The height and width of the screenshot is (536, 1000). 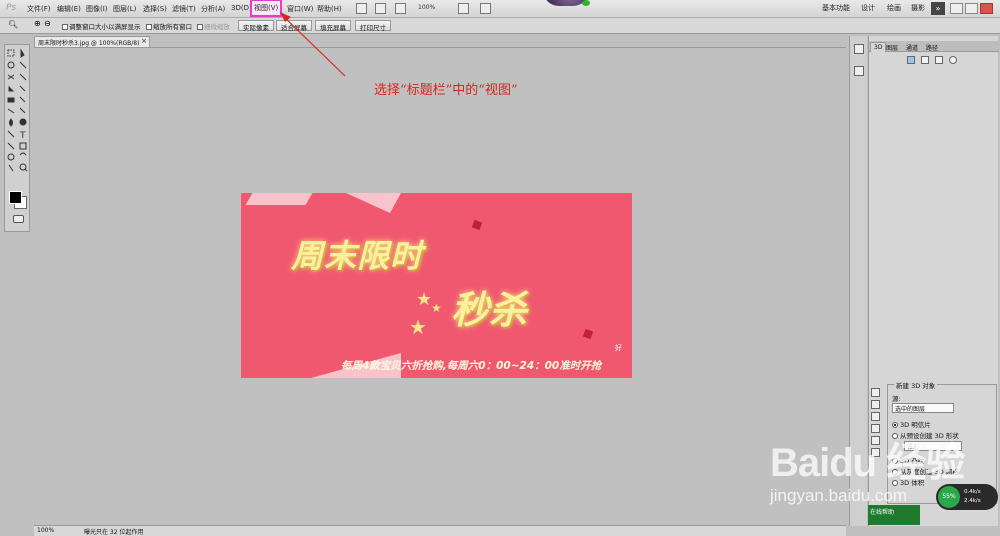 What do you see at coordinates (925, 60) in the screenshot?
I see `mesh-icon` at bounding box center [925, 60].